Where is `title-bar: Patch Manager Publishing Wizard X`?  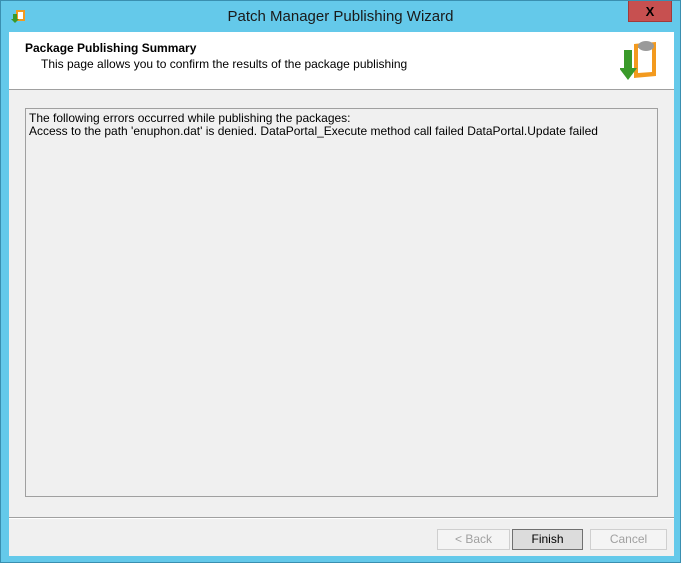
title-bar: Patch Manager Publishing Wizard X is located at coordinates (340, 16).